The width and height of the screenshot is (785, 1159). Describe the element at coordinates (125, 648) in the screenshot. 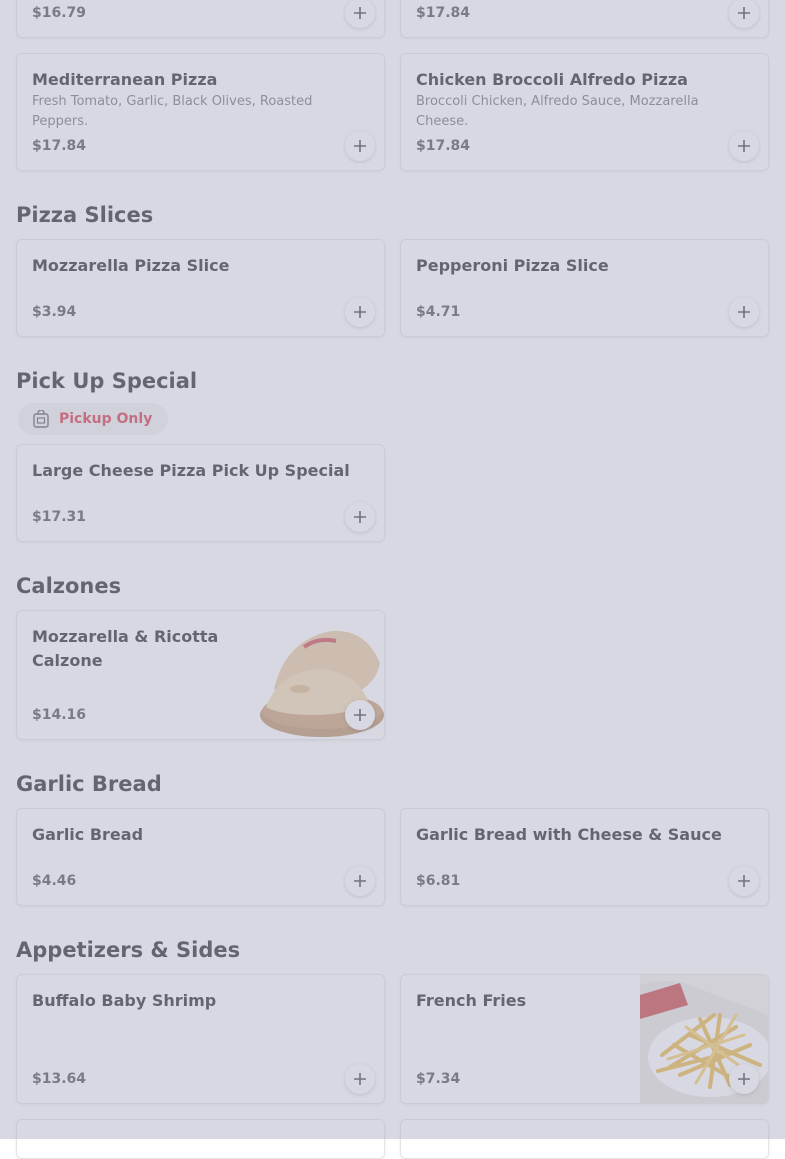

I see `item-name: Mozzarella & Ricotta Calzone` at that location.